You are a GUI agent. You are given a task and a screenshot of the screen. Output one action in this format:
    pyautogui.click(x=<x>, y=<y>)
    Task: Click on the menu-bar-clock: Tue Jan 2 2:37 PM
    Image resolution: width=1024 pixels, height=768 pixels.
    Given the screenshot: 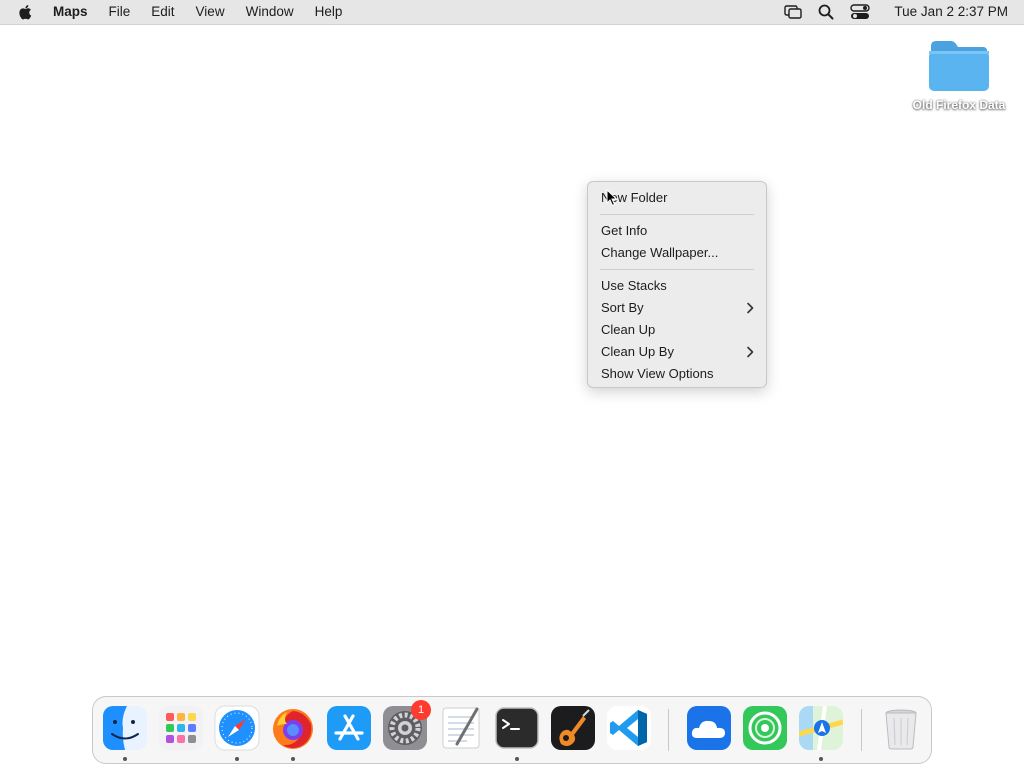 What is the action you would take?
    pyautogui.click(x=951, y=12)
    